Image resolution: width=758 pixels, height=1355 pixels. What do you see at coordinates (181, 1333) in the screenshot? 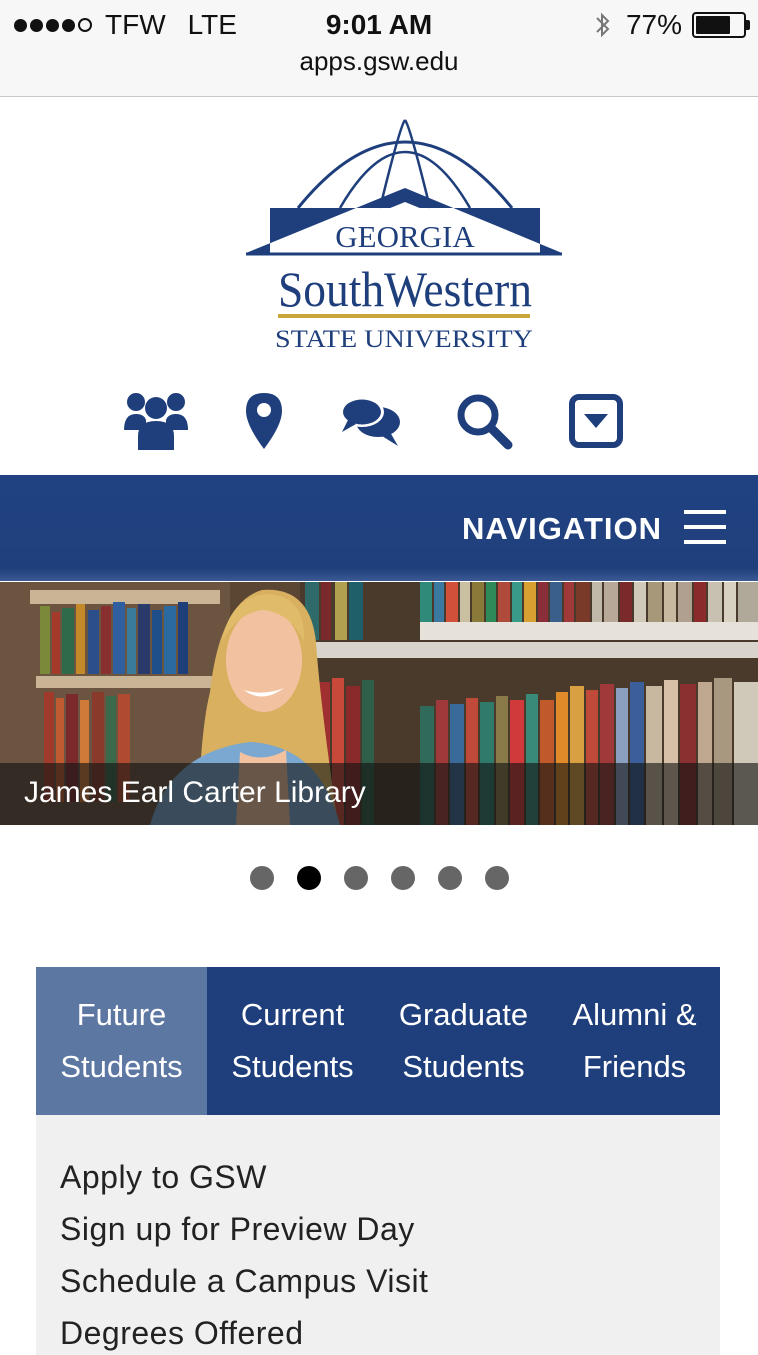
I see `link-degrees-offered: Degrees Offered` at bounding box center [181, 1333].